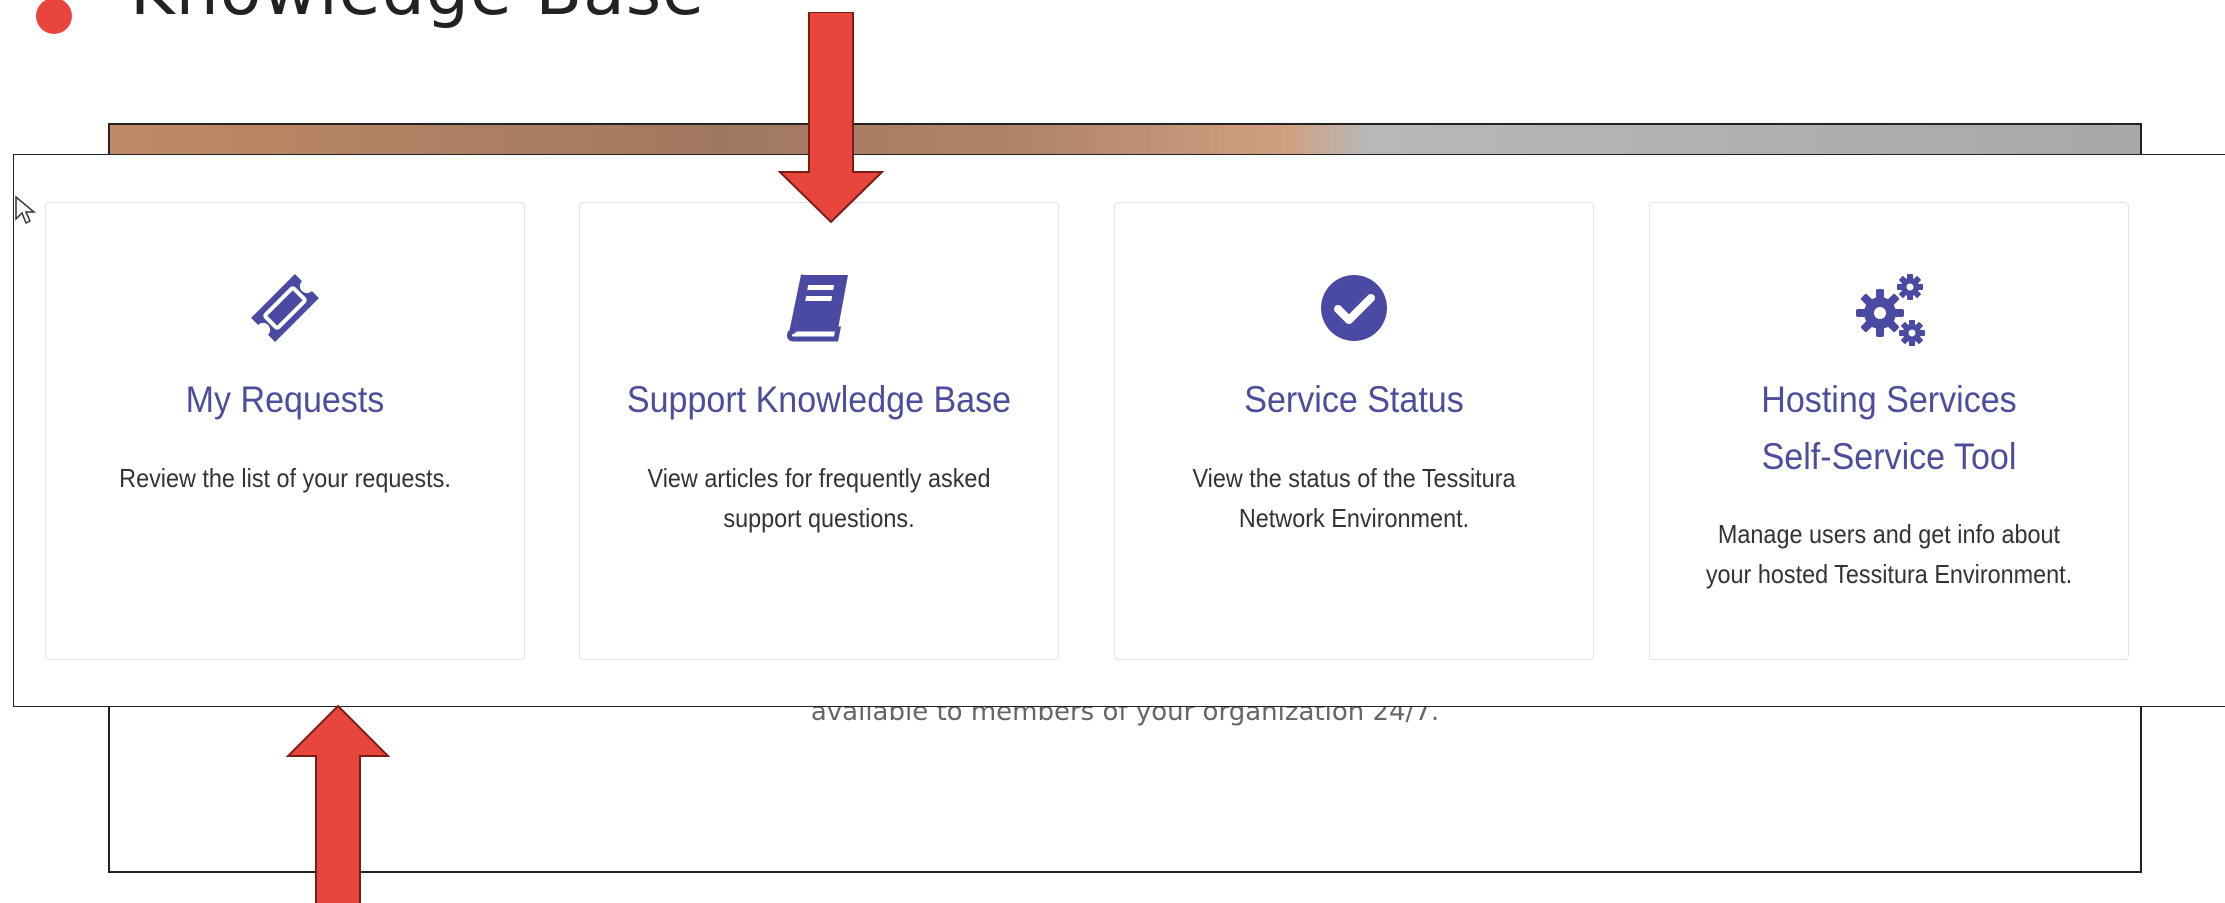 The width and height of the screenshot is (2225, 903). What do you see at coordinates (1889, 428) in the screenshot?
I see `tile-title: Hosting Services Self-Service Tool` at bounding box center [1889, 428].